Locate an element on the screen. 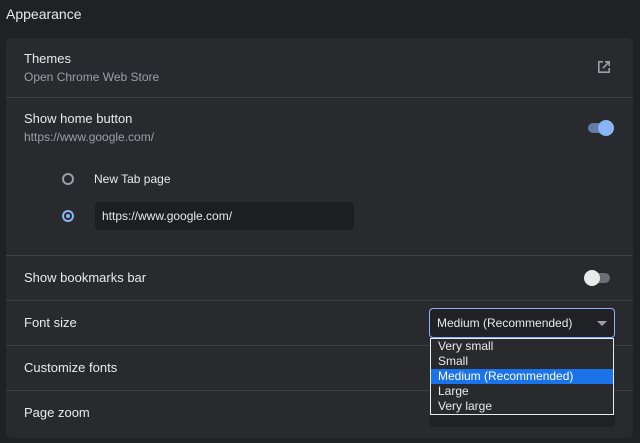  font-size-option: Very small is located at coordinates (522, 346).